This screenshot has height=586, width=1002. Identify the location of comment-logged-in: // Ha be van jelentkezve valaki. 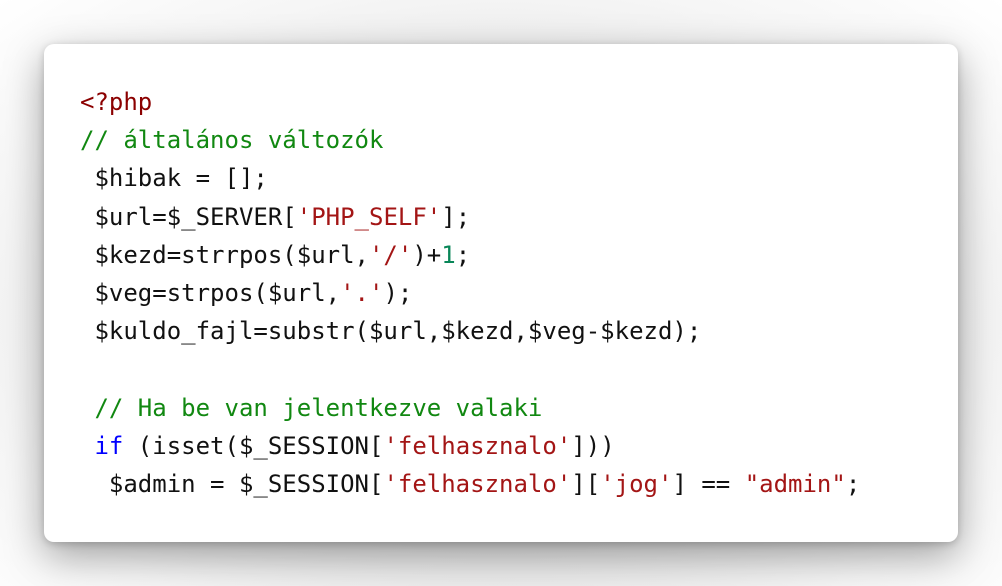
(311, 407).